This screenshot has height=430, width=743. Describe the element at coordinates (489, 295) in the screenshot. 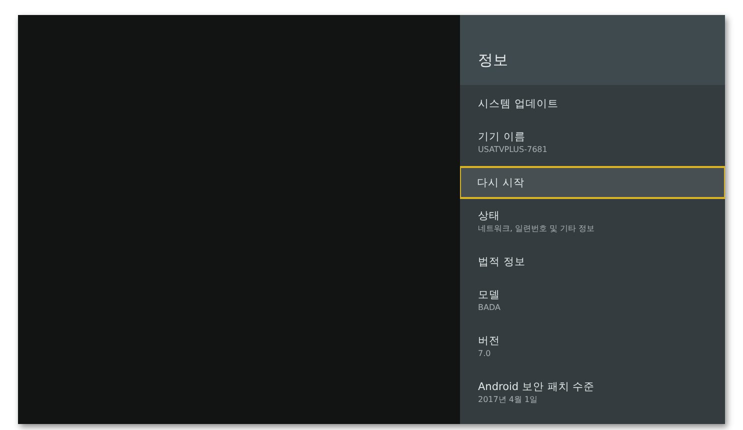

I see `item-label: 모델` at that location.